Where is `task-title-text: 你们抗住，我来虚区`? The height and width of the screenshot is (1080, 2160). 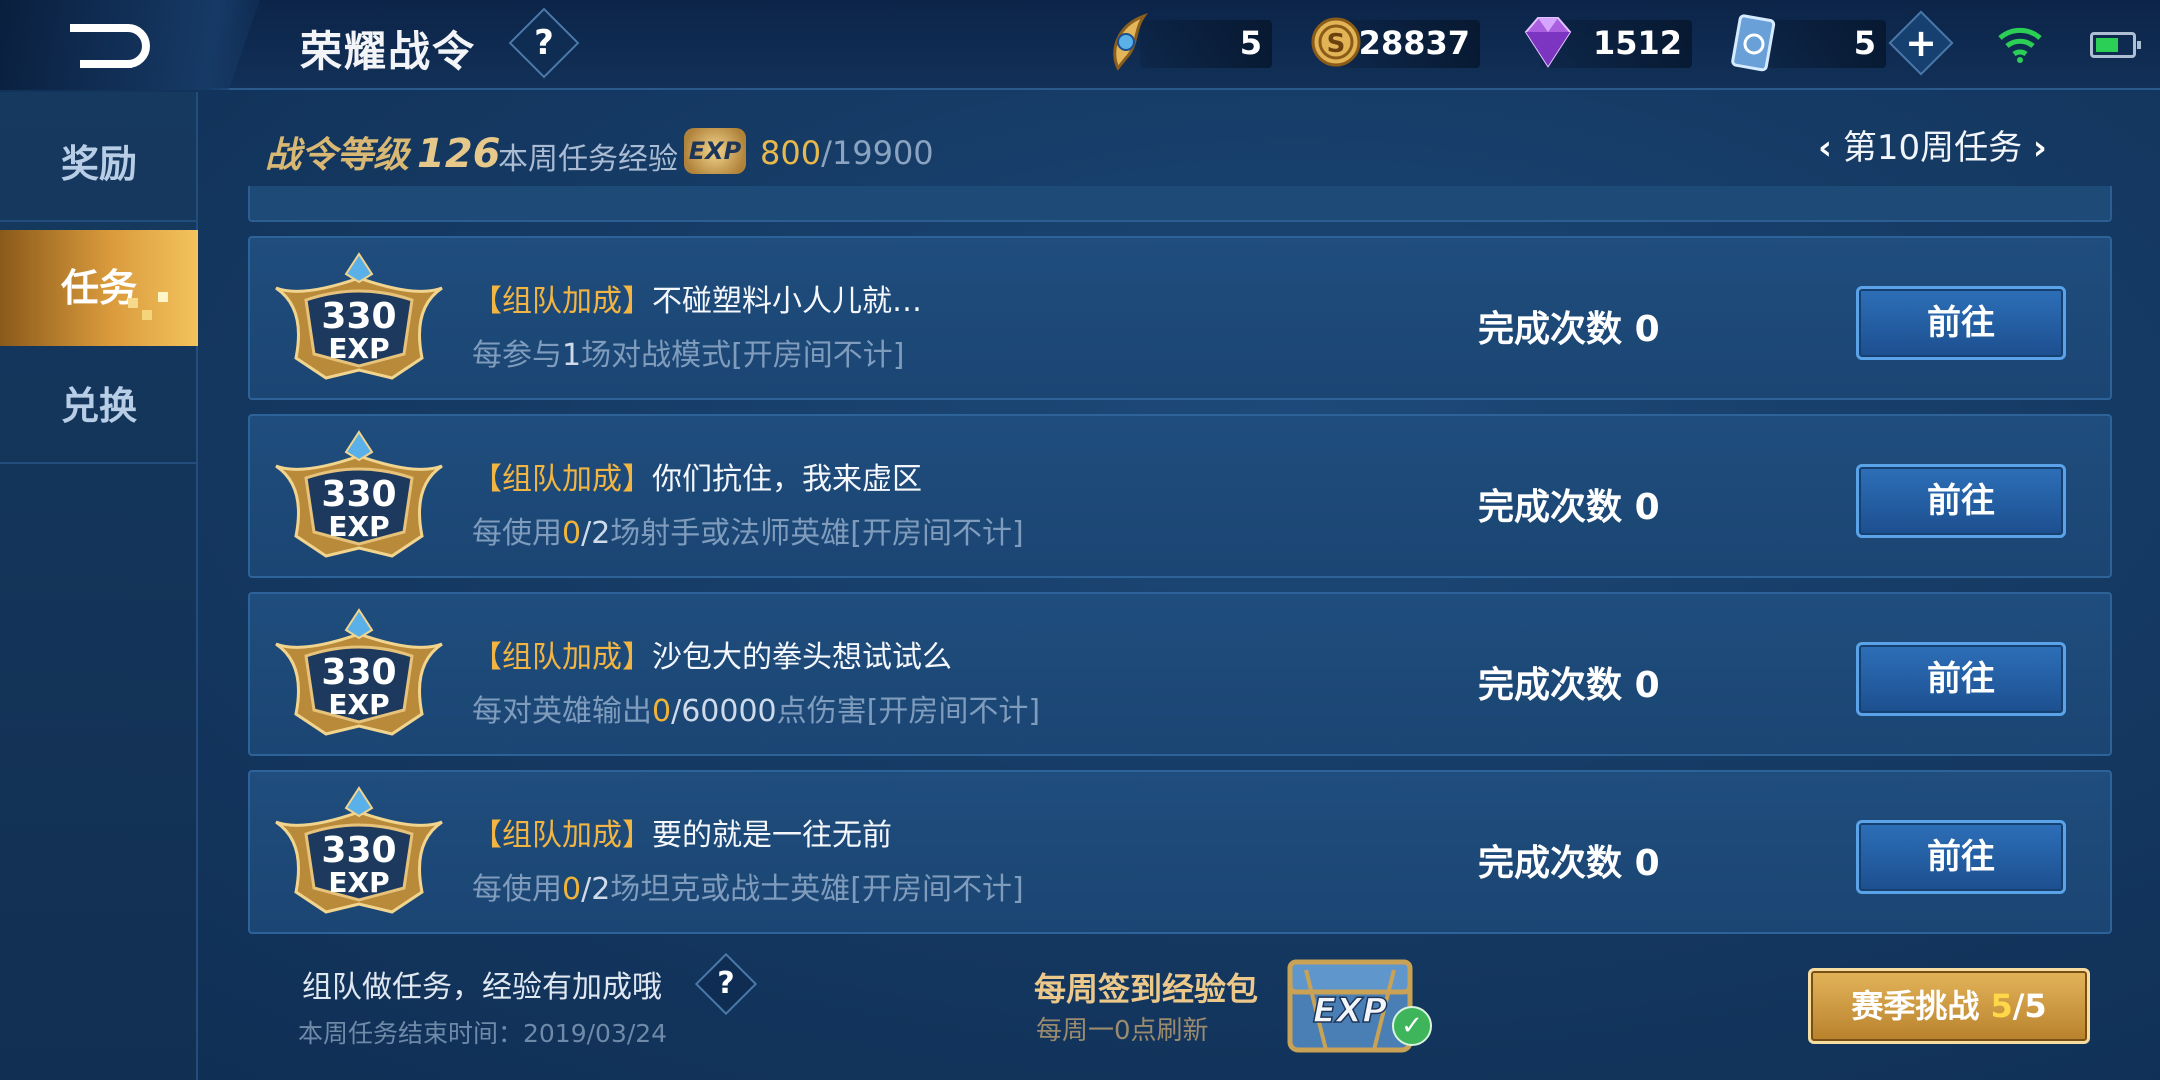
task-title-text: 你们抗住，我来虚区 is located at coordinates (787, 479).